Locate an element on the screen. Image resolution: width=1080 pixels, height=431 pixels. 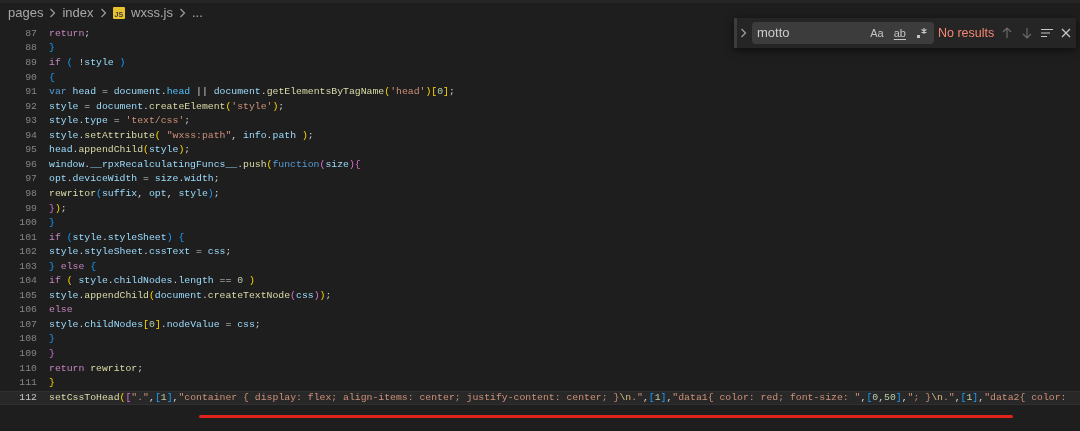
line-number: 95 is located at coordinates (30, 150).